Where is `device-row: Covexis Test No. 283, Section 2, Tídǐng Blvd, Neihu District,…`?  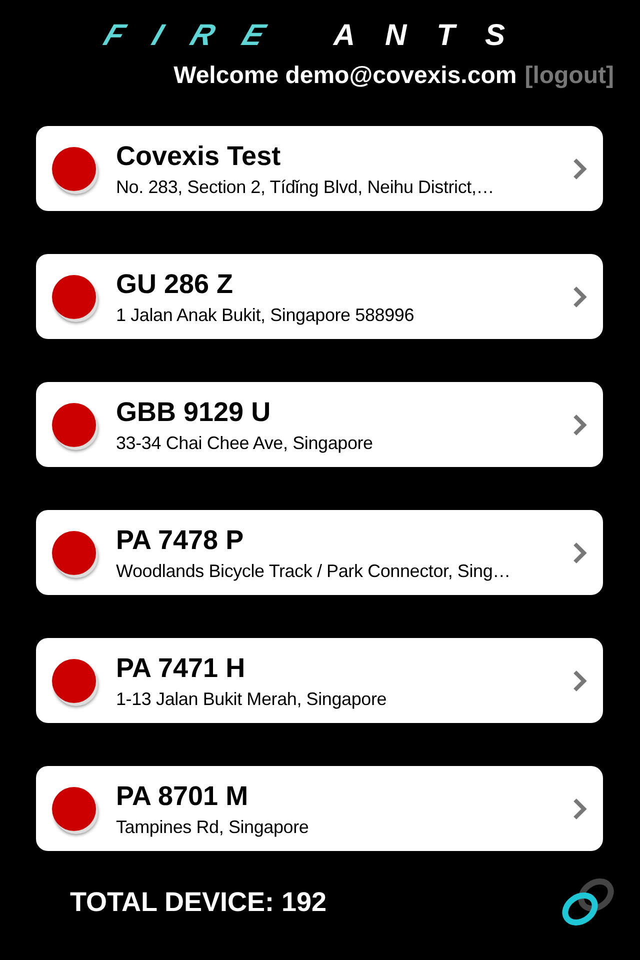 device-row: Covexis Test No. 283, Section 2, Tídǐng Blvd, Neihu District,… is located at coordinates (319, 168).